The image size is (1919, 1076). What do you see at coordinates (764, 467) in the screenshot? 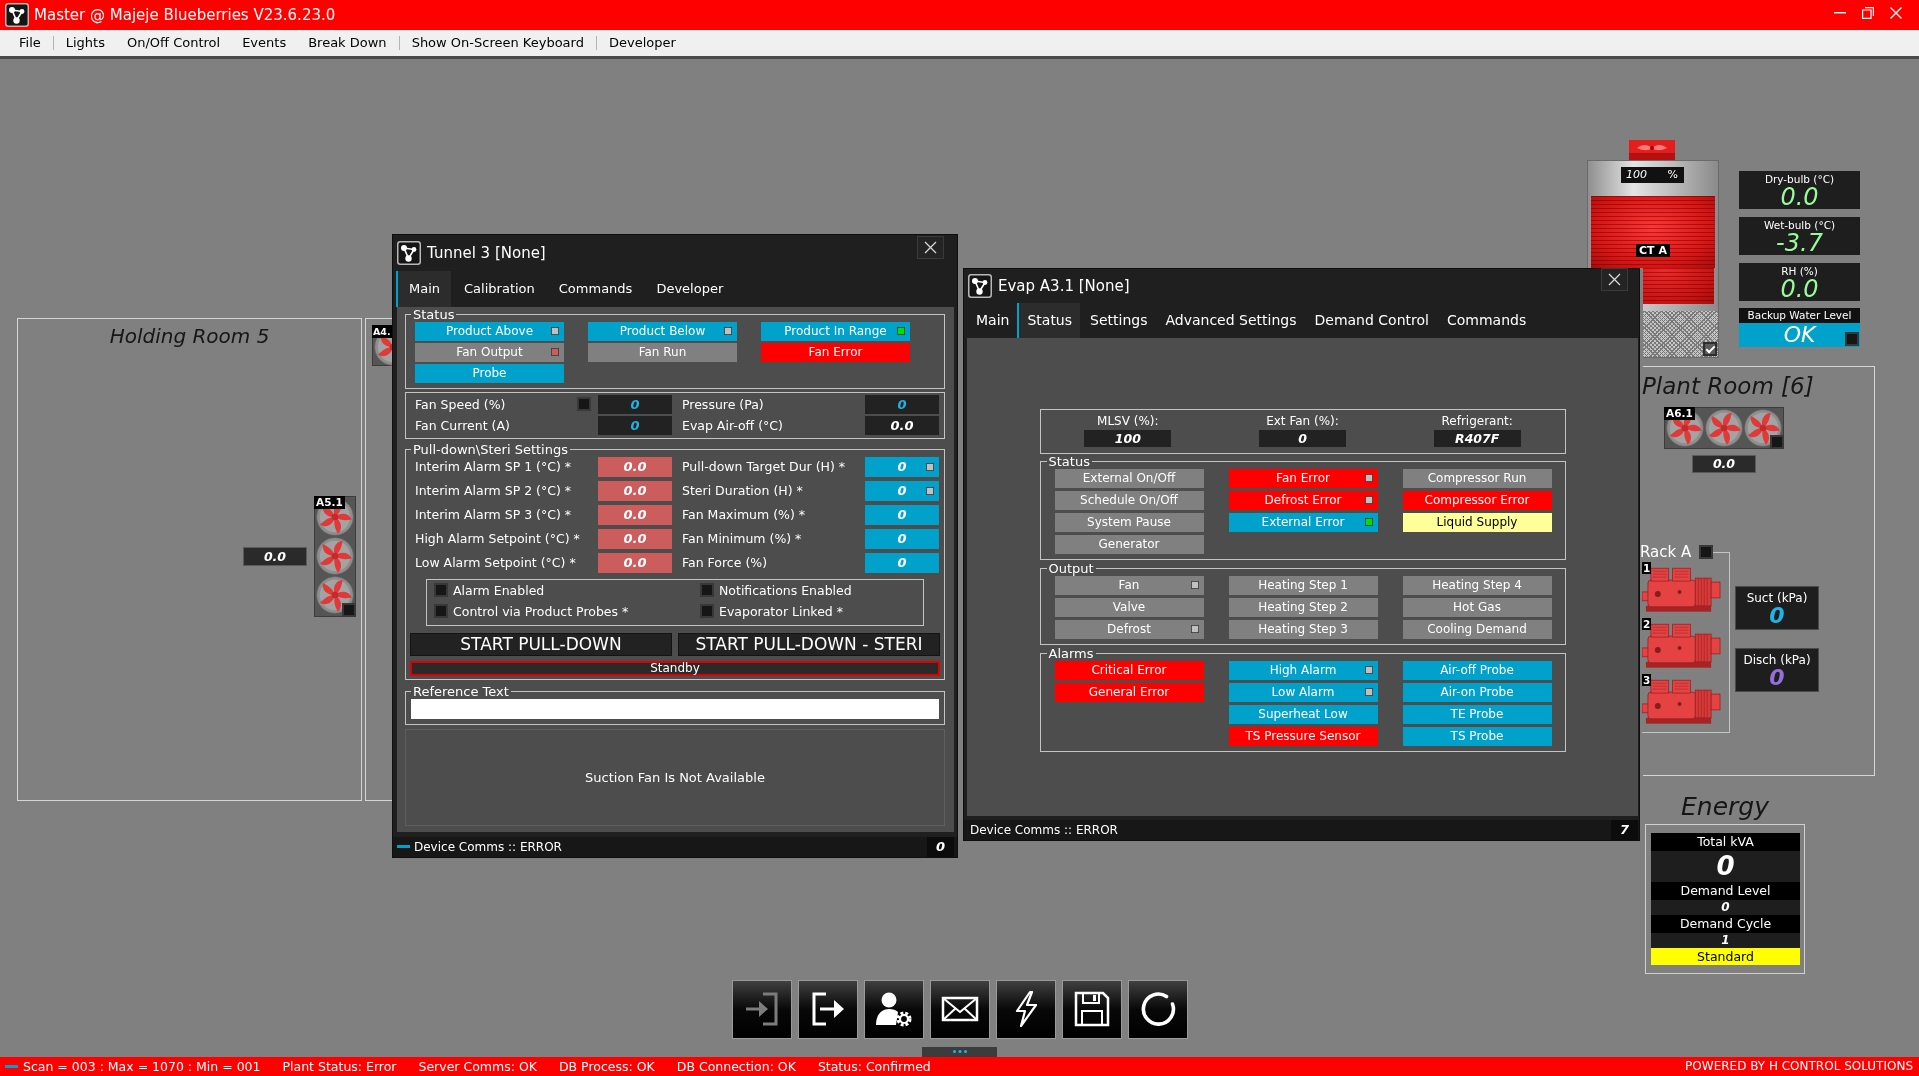
I see `setting-label: Pull-down Target Dur (H) *` at bounding box center [764, 467].